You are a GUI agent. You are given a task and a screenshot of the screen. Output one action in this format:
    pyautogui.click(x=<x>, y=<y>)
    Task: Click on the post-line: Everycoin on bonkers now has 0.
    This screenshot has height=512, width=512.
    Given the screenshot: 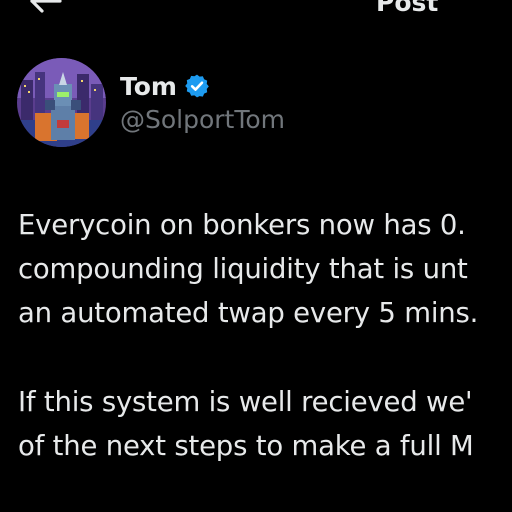 What is the action you would take?
    pyautogui.click(x=242, y=225)
    